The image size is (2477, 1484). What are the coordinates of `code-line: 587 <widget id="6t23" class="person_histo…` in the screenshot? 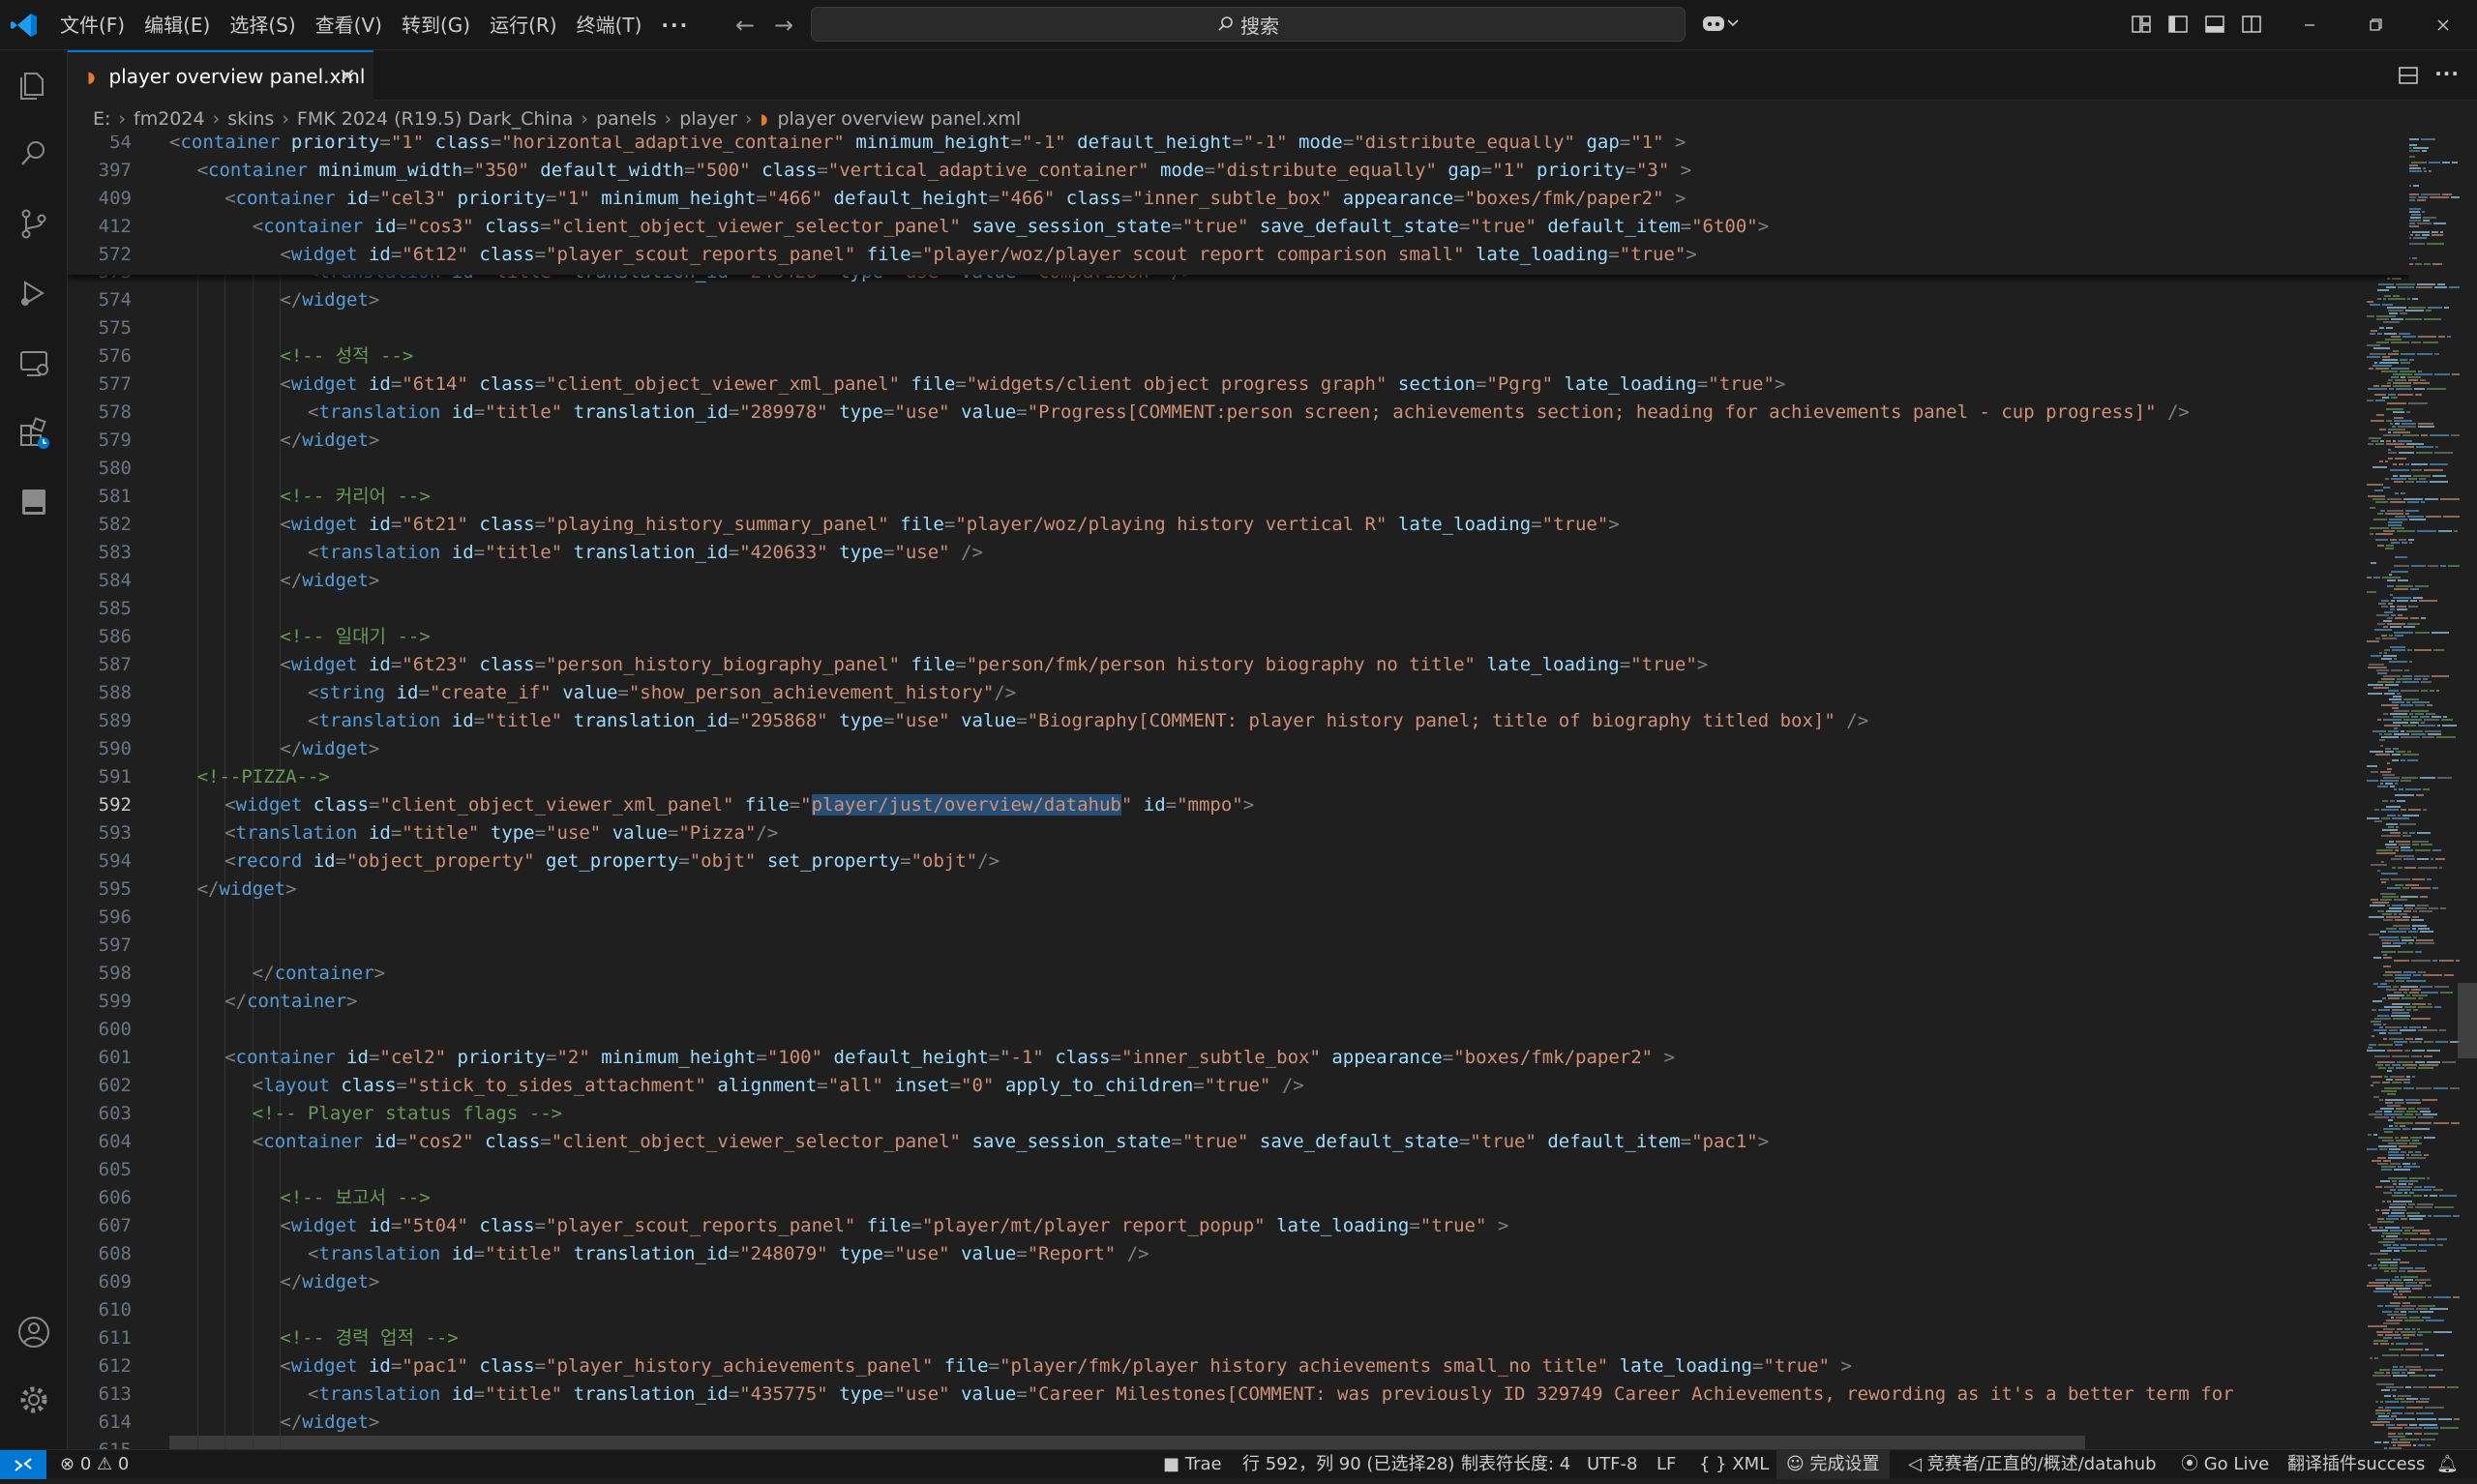 It's located at (1238, 665).